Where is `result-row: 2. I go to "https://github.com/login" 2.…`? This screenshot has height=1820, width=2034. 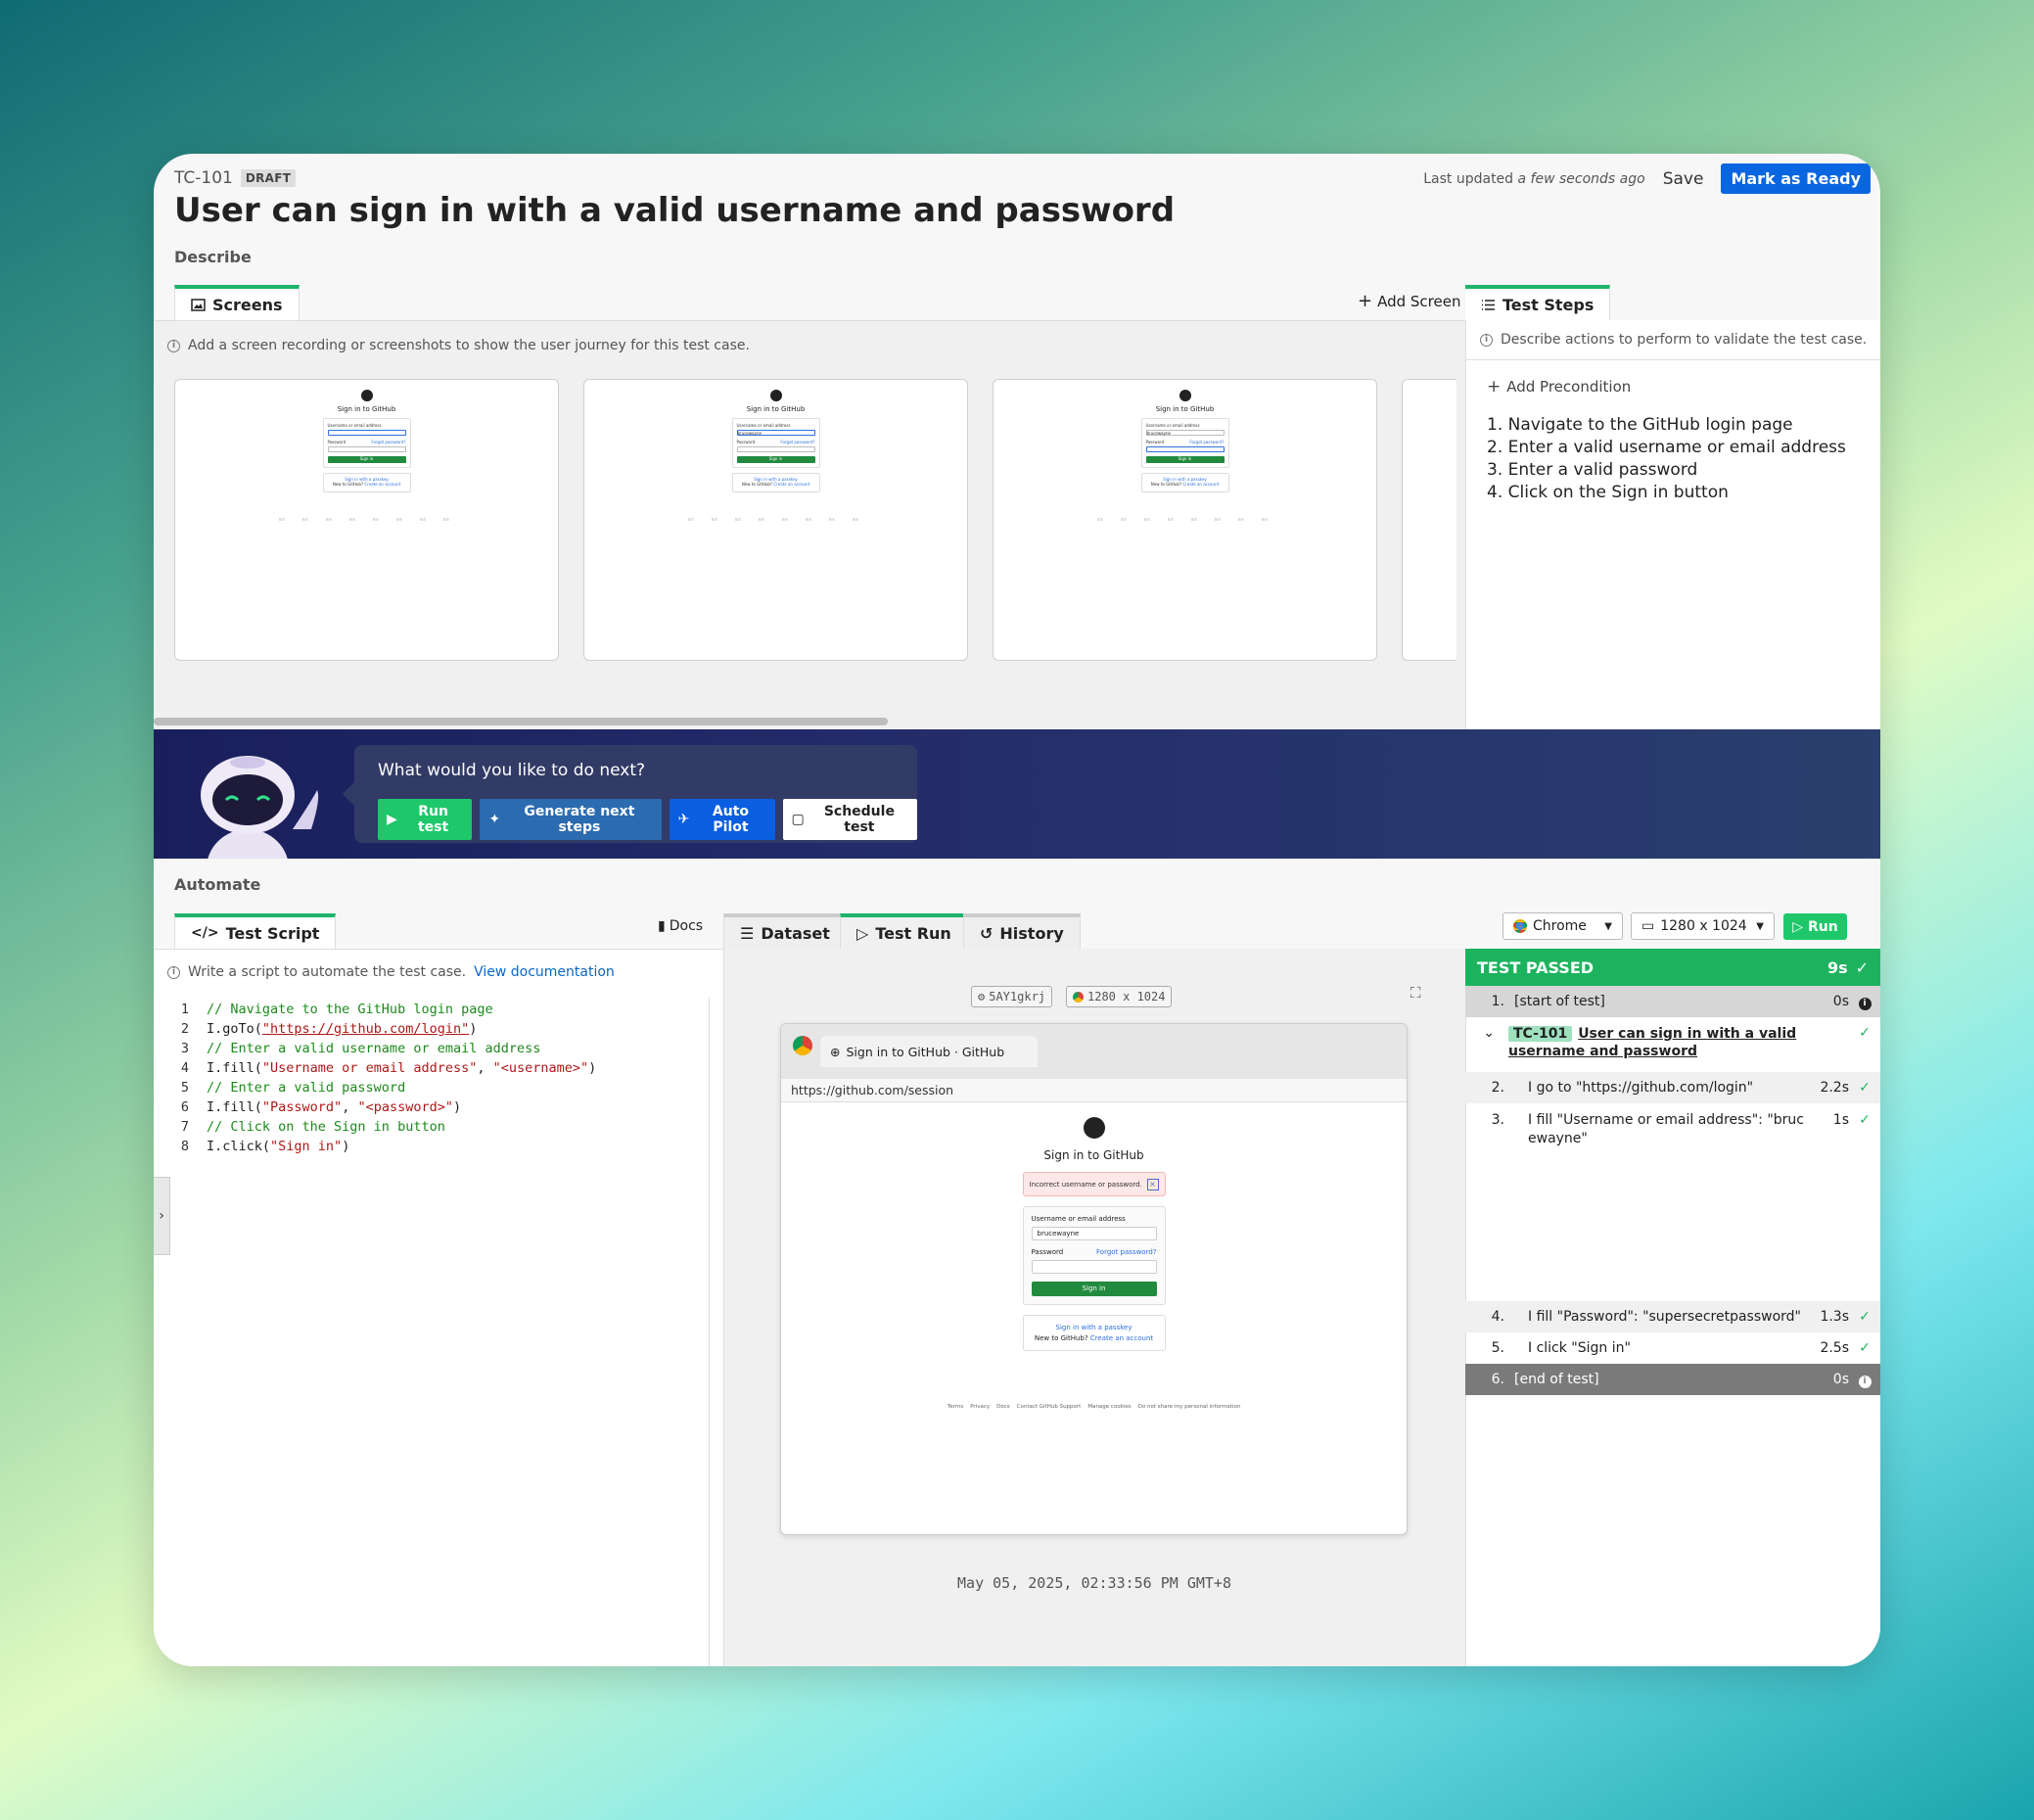
result-row: 2. I go to "https://github.com/login" 2.… is located at coordinates (1672, 1087).